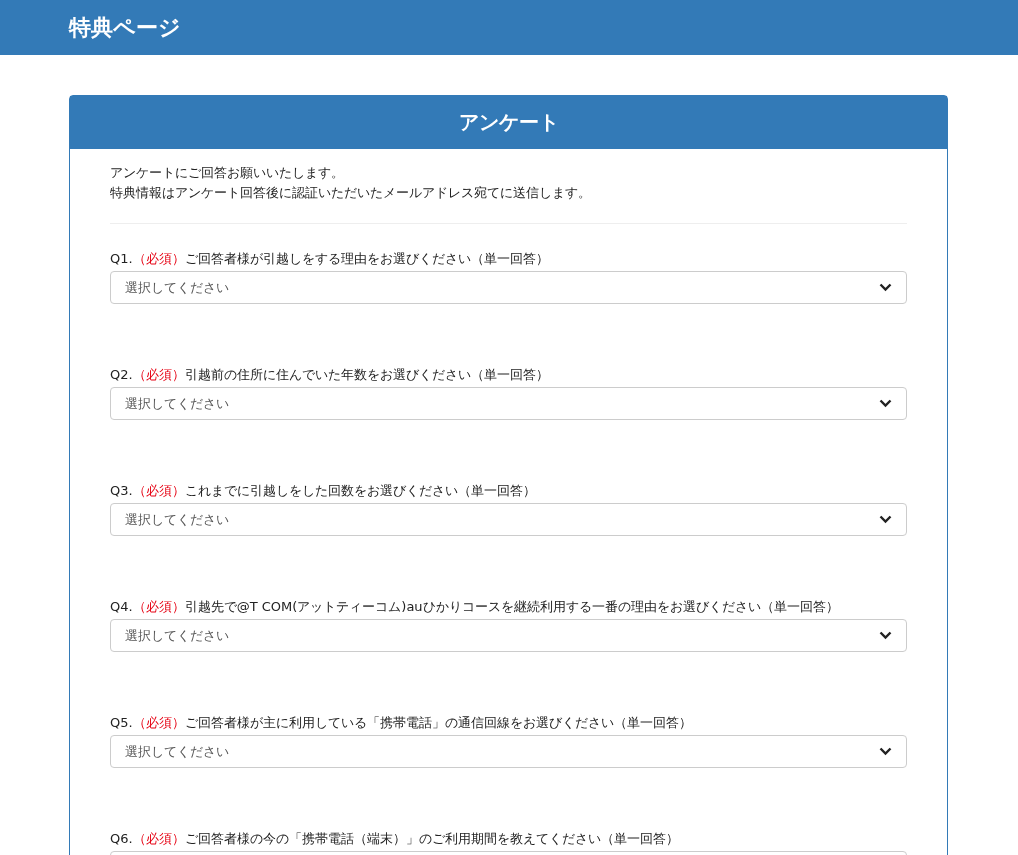 Image resolution: width=1018 pixels, height=855 pixels. I want to click on intro-text: アンケートにご回答お願いいたします。, so click(227, 173).